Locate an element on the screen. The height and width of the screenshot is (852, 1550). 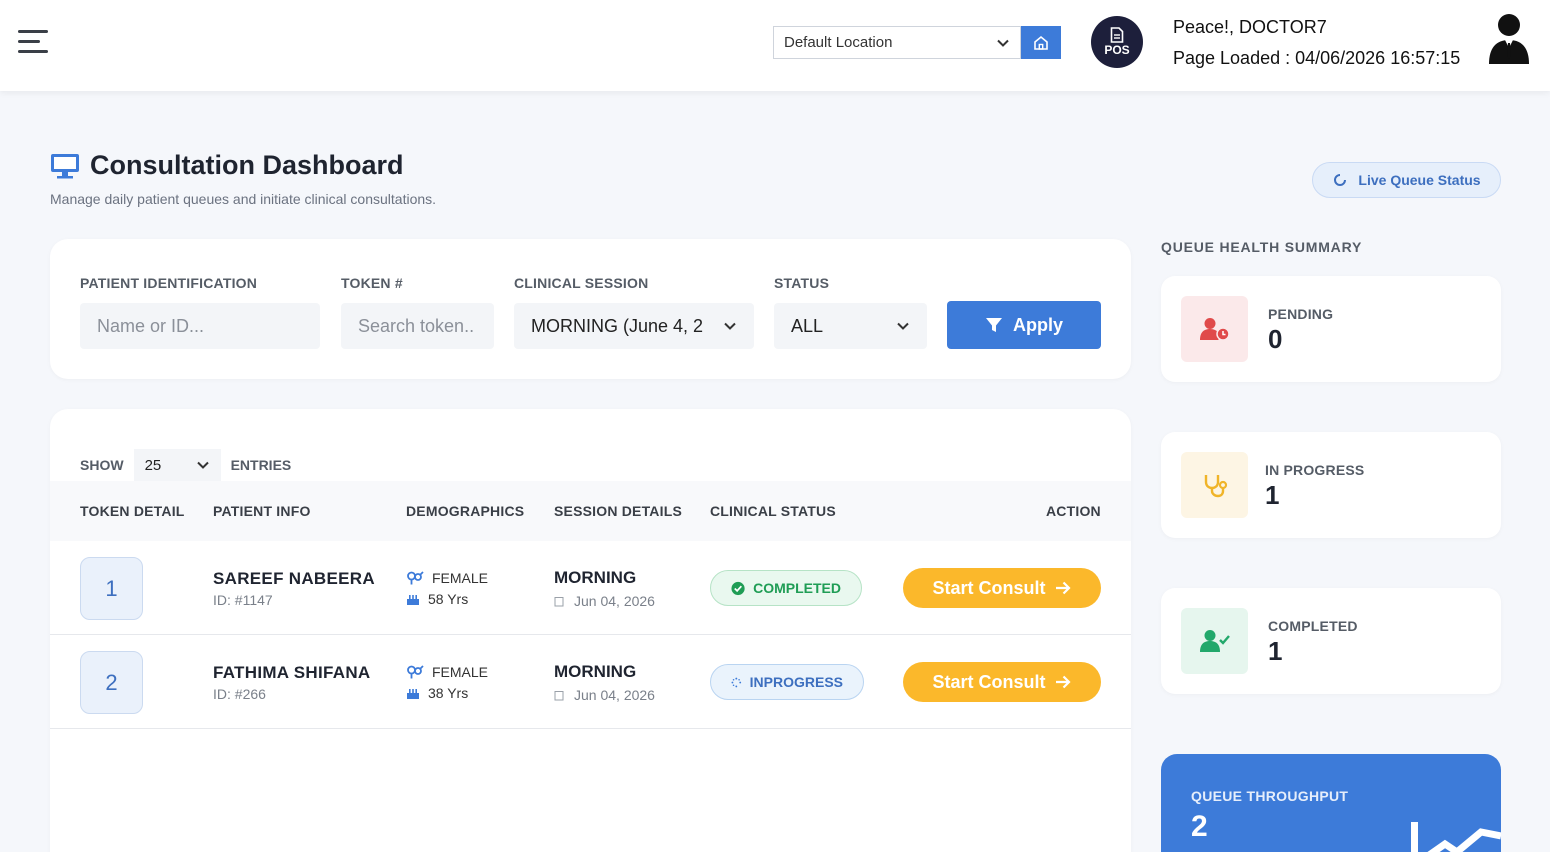
queue-health-title: QUEUE HEALTH SUMMARY is located at coordinates (1262, 247).